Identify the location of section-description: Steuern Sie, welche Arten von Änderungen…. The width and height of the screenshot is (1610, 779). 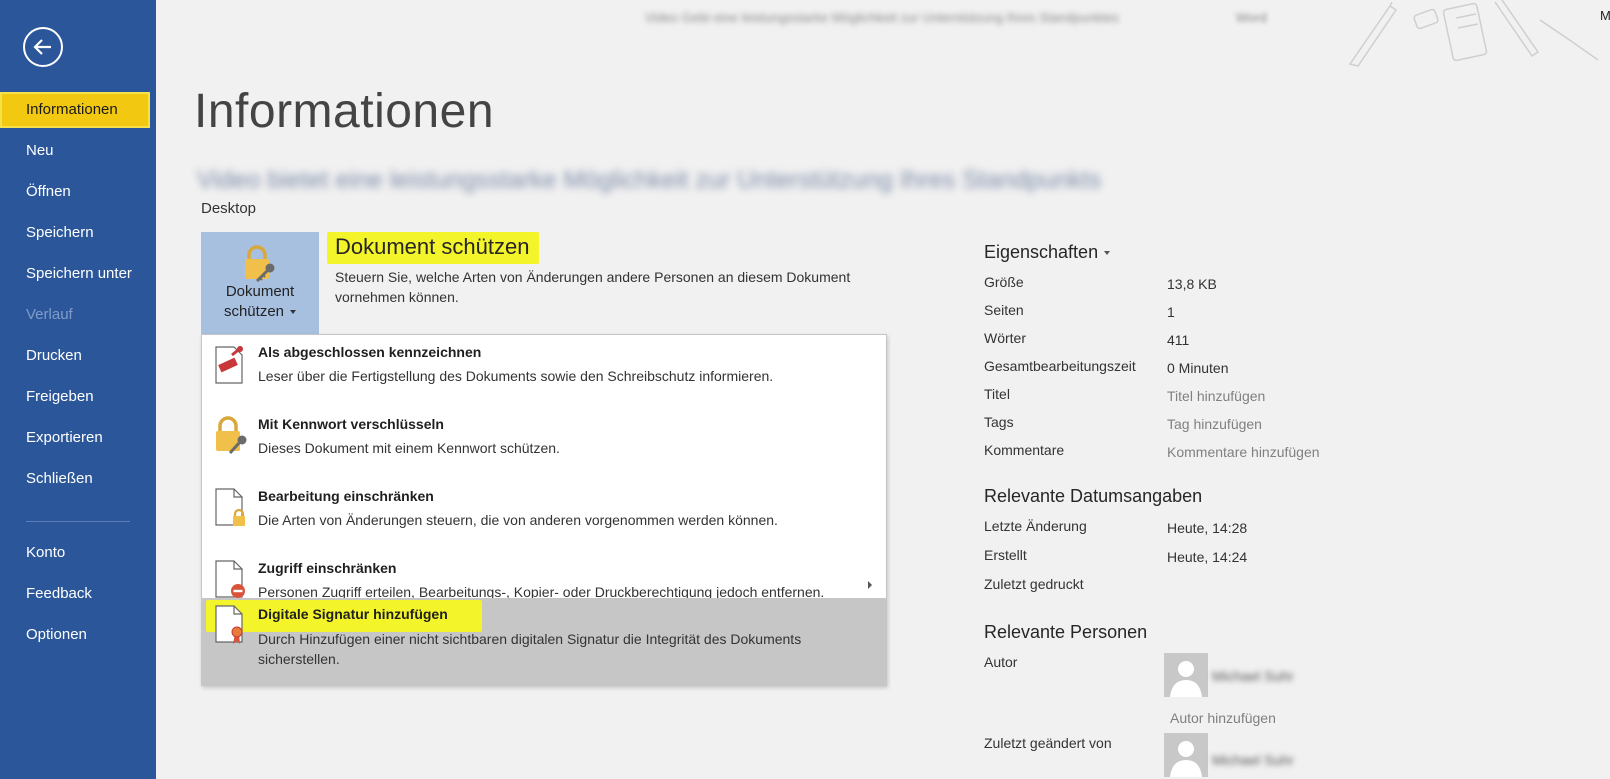
(593, 287).